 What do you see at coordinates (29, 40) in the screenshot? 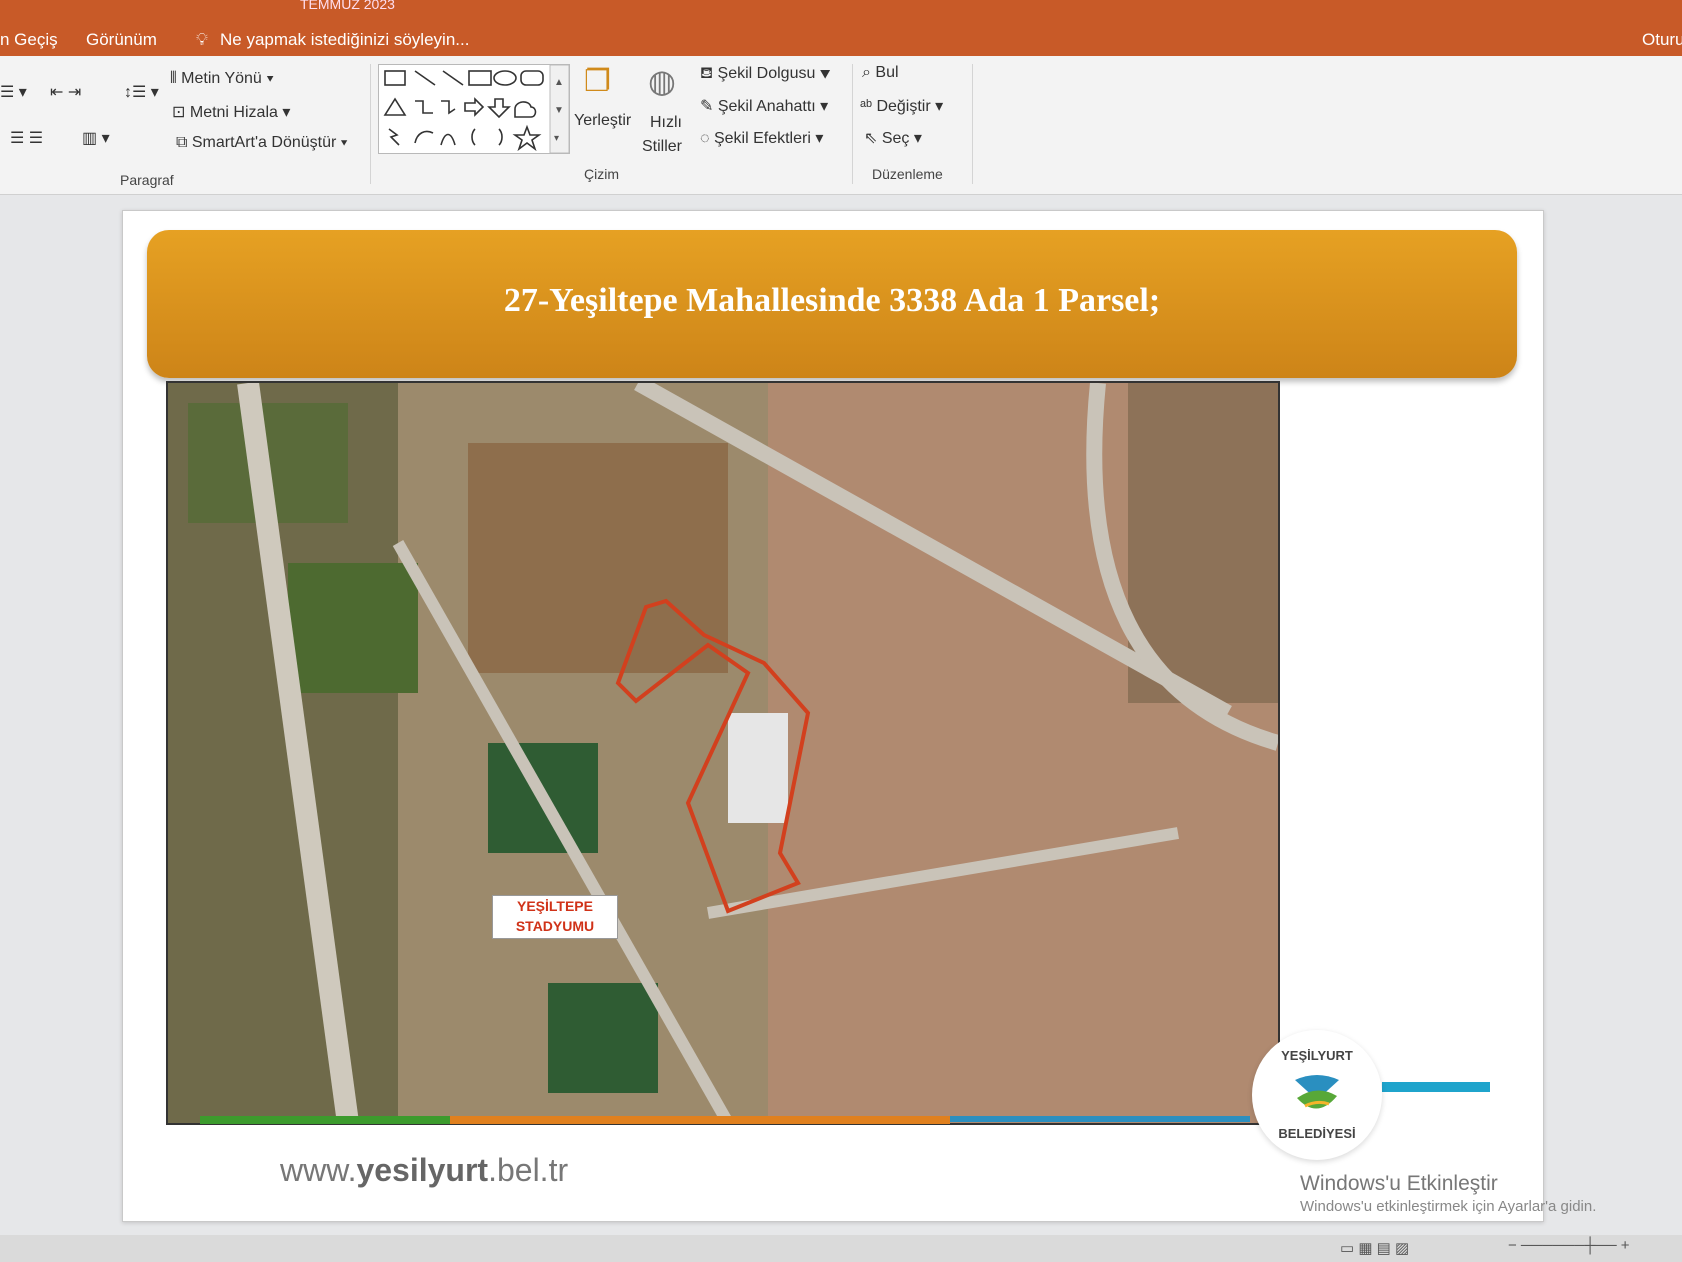
I see `tab-transitions: n Geçiş` at bounding box center [29, 40].